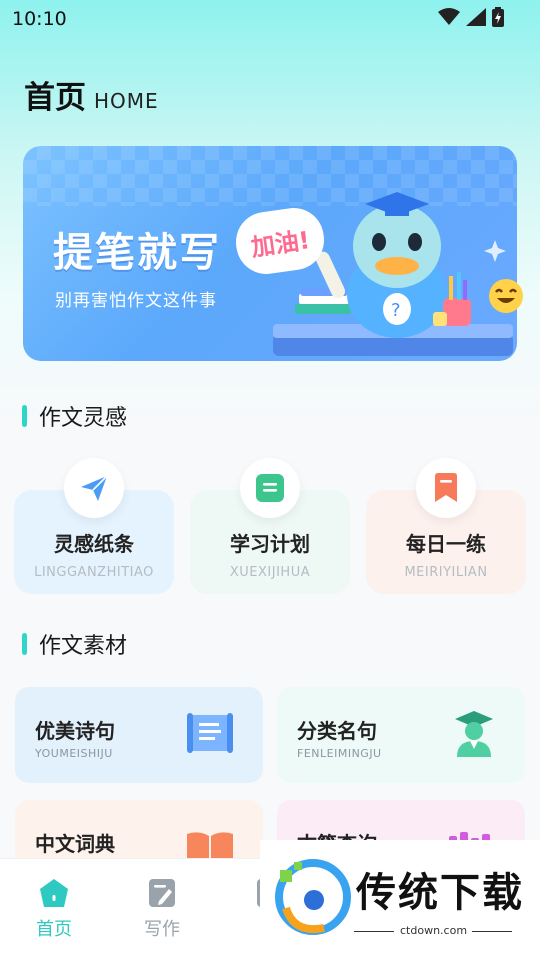 This screenshot has width=540, height=960. What do you see at coordinates (137, 253) in the screenshot?
I see `banner-title: 提笔就写` at bounding box center [137, 253].